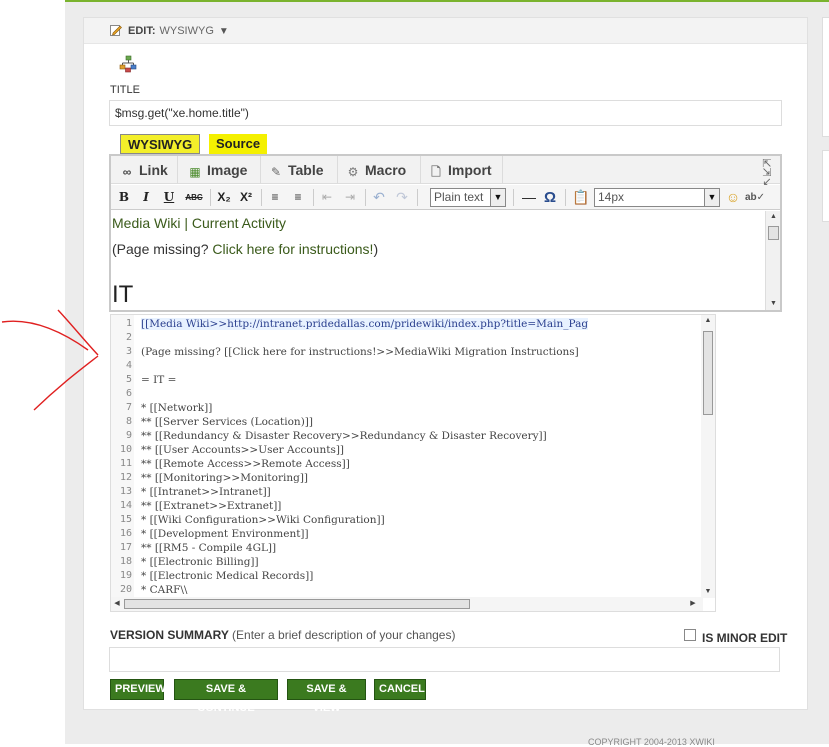 This screenshot has width=829, height=747. What do you see at coordinates (124, 197) in the screenshot?
I see `bold-button: B` at bounding box center [124, 197].